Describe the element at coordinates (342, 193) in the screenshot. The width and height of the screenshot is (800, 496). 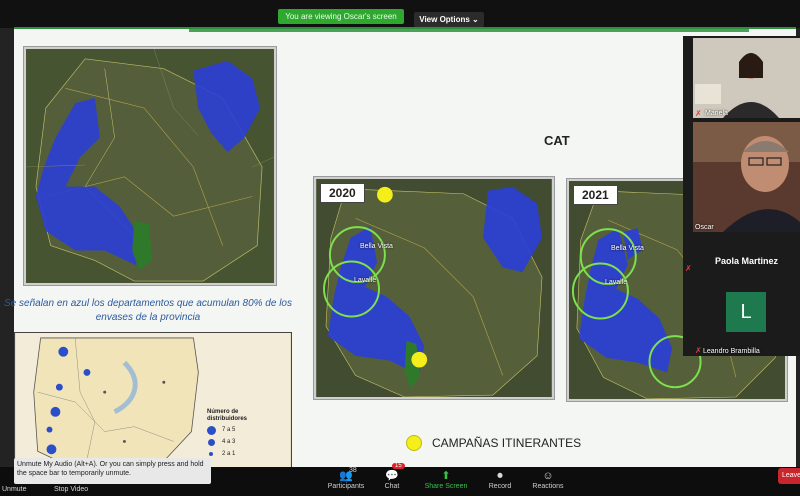
I see `year-label-2020: 2020` at that location.